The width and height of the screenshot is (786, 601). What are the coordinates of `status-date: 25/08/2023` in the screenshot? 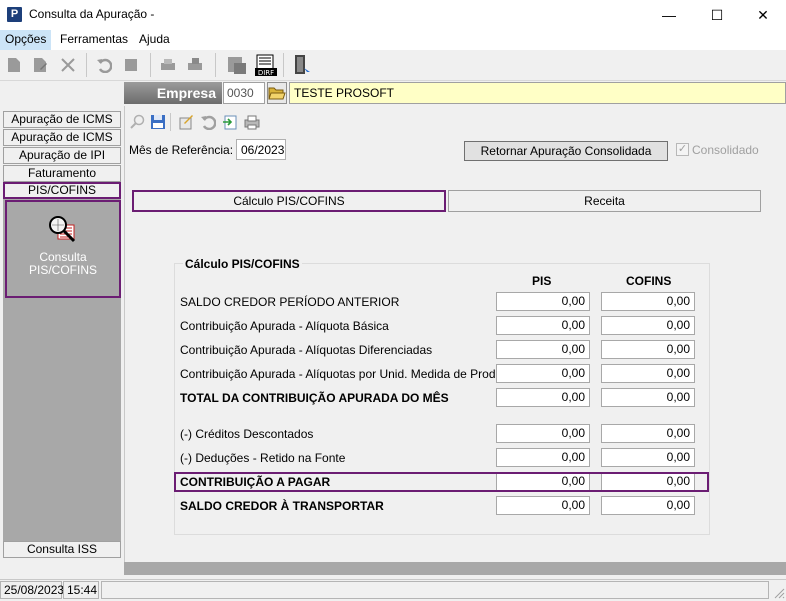 It's located at (32, 590).